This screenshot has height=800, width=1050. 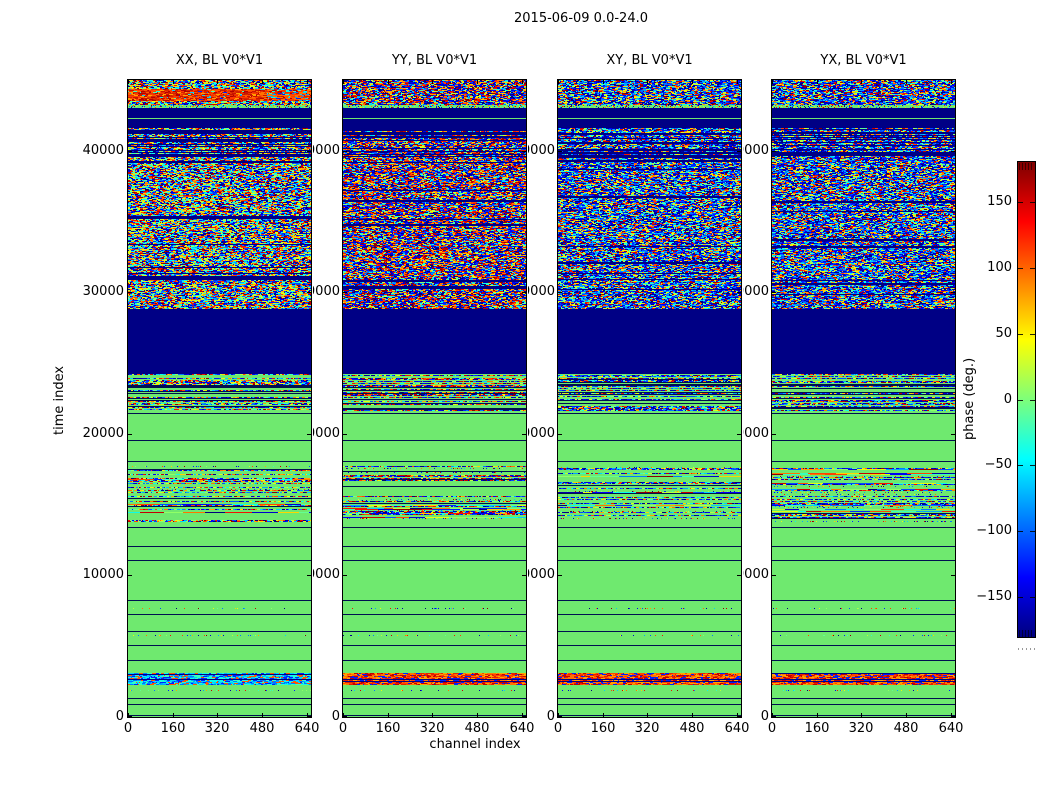 What do you see at coordinates (219, 60) in the screenshot?
I see `panel-title: XX, BL V0*V1` at bounding box center [219, 60].